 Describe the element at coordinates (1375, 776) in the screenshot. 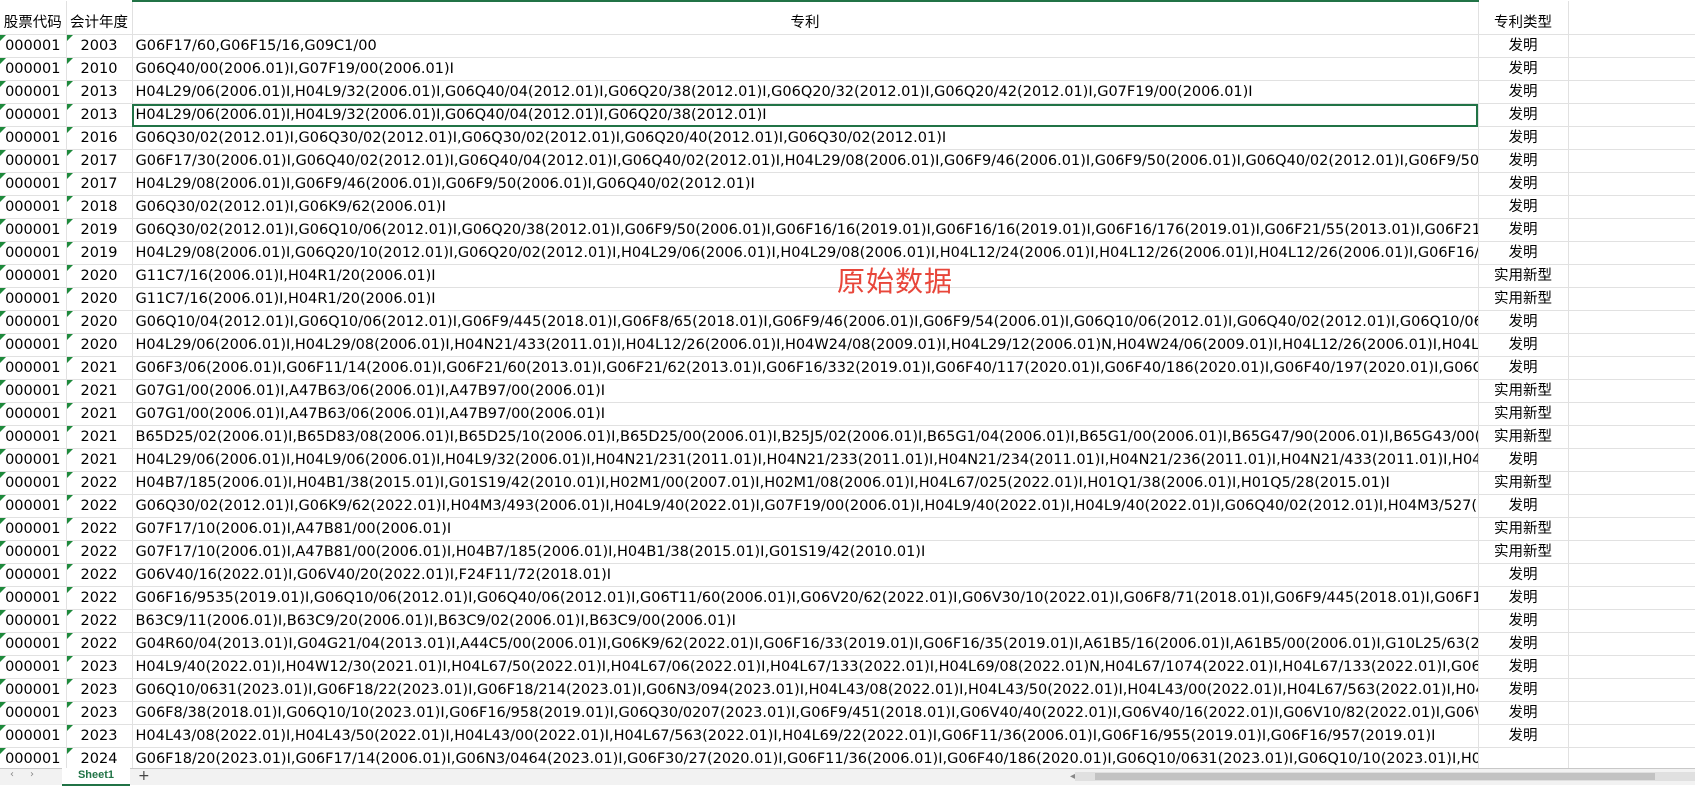

I see `scrollbar-thumb` at that location.